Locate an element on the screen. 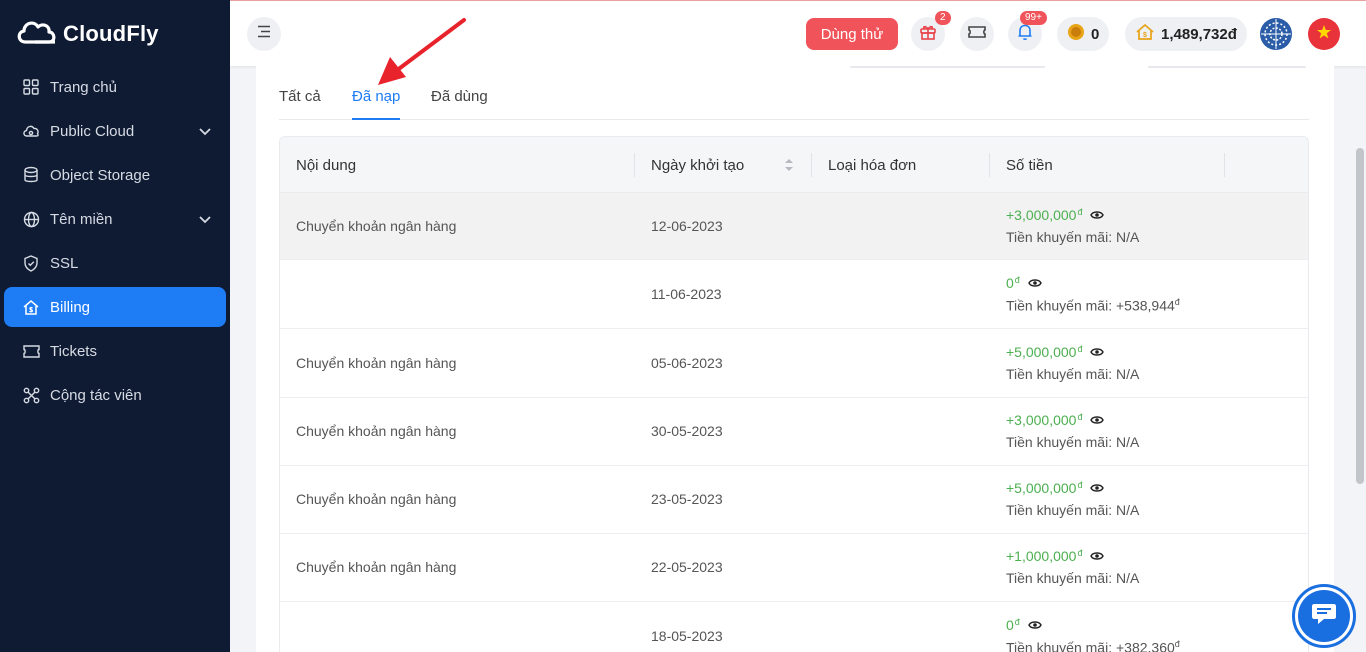 Image resolution: width=1366 pixels, height=652 pixels. cell-amount: +3,000,000 đ is located at coordinates (1055, 215).